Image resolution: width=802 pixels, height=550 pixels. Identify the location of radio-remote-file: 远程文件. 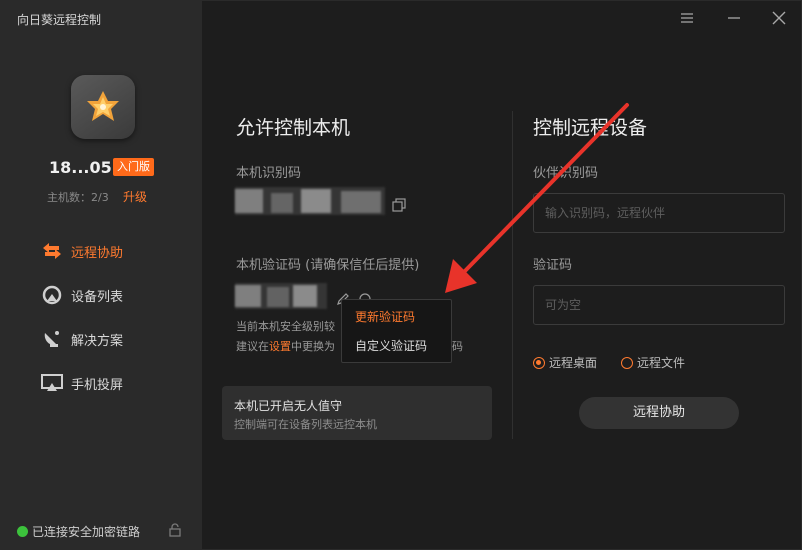
(653, 362).